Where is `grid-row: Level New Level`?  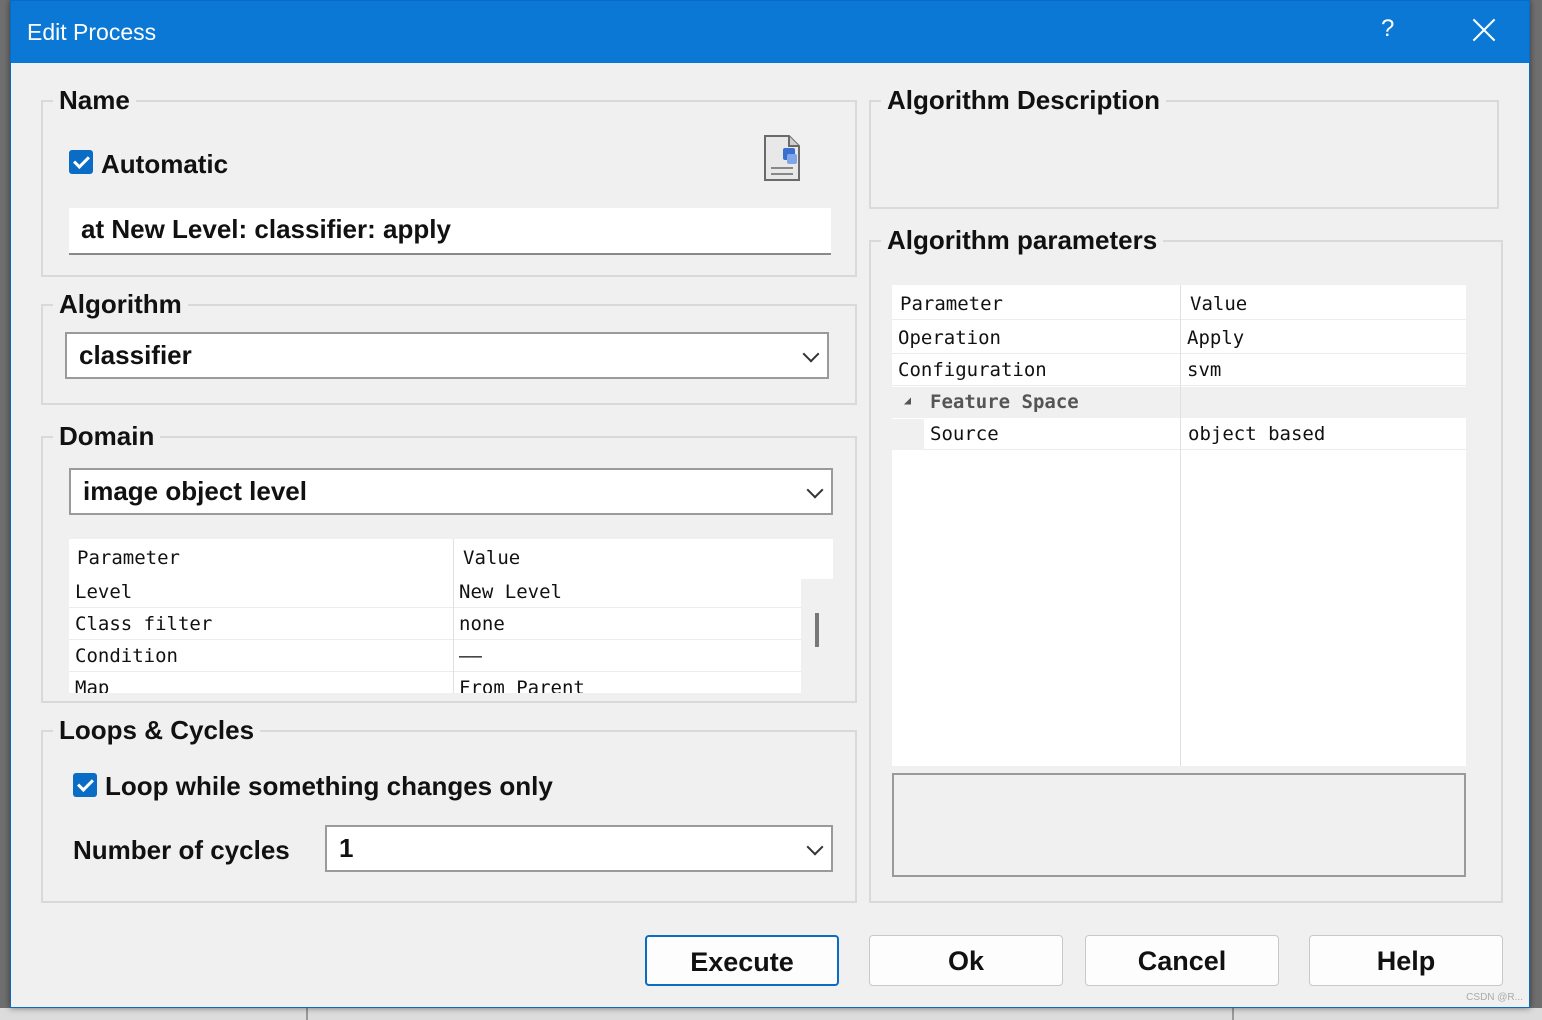
grid-row: Level New Level is located at coordinates (435, 592).